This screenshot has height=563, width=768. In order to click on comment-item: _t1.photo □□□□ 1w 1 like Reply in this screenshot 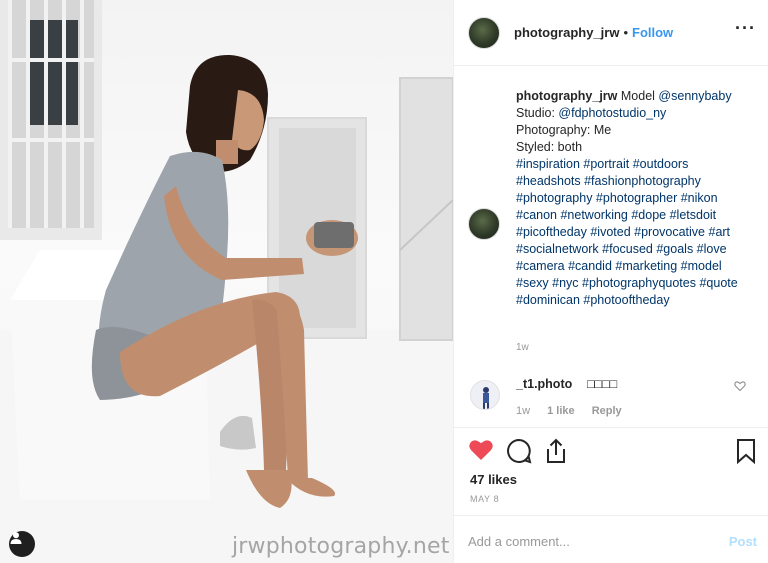, I will do `click(613, 402)`.